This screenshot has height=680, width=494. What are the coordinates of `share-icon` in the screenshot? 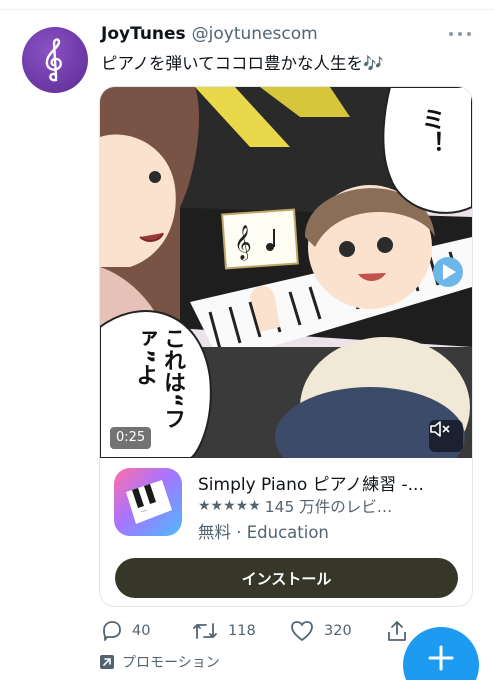 It's located at (397, 631).